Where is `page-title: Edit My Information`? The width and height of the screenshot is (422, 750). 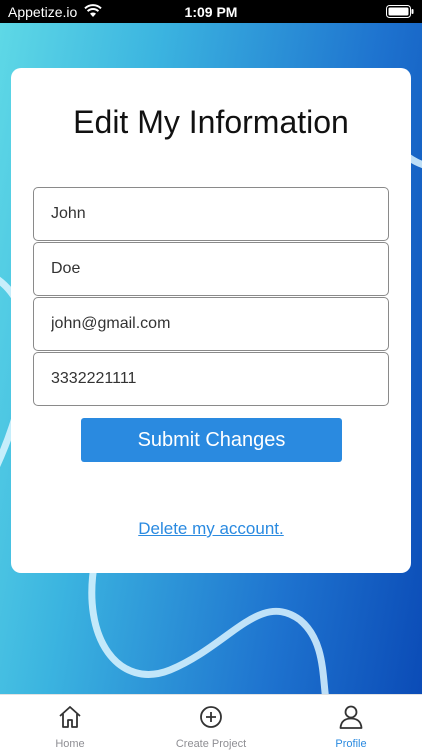 page-title: Edit My Information is located at coordinates (211, 122).